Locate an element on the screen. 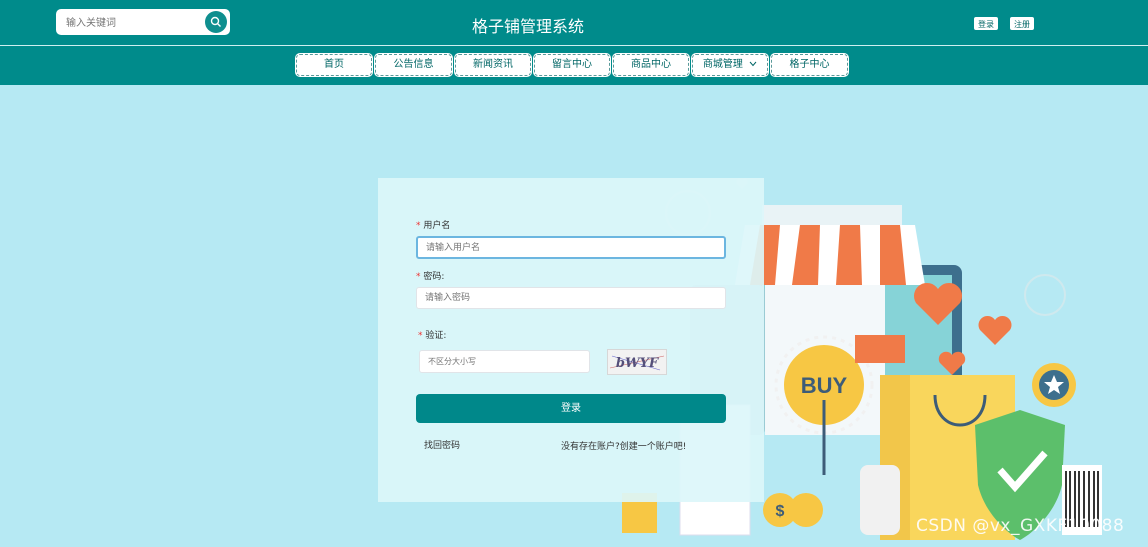 This screenshot has height=547, width=1148. forgot-password-link: 找回密码 is located at coordinates (442, 444).